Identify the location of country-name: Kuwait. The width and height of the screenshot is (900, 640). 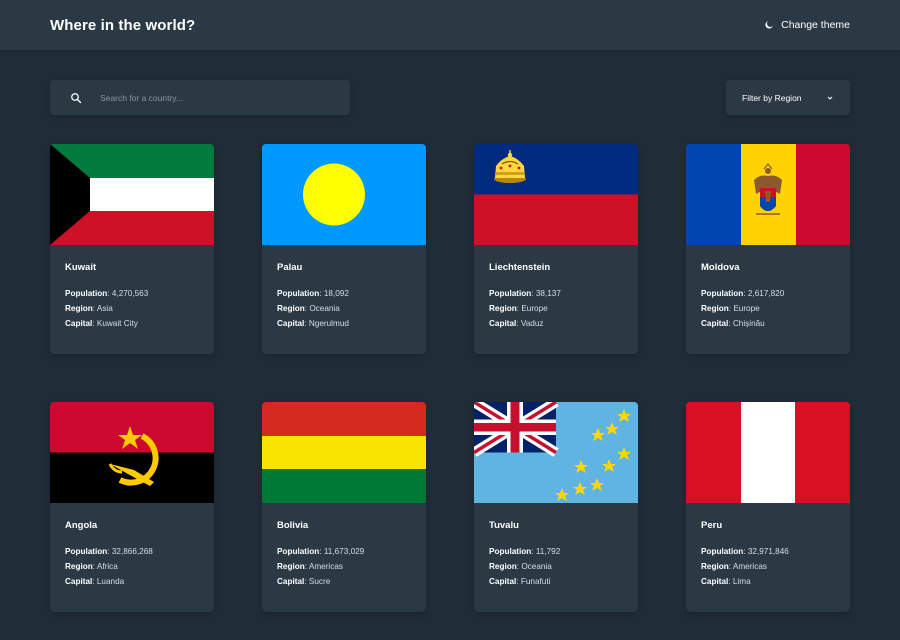
(81, 267).